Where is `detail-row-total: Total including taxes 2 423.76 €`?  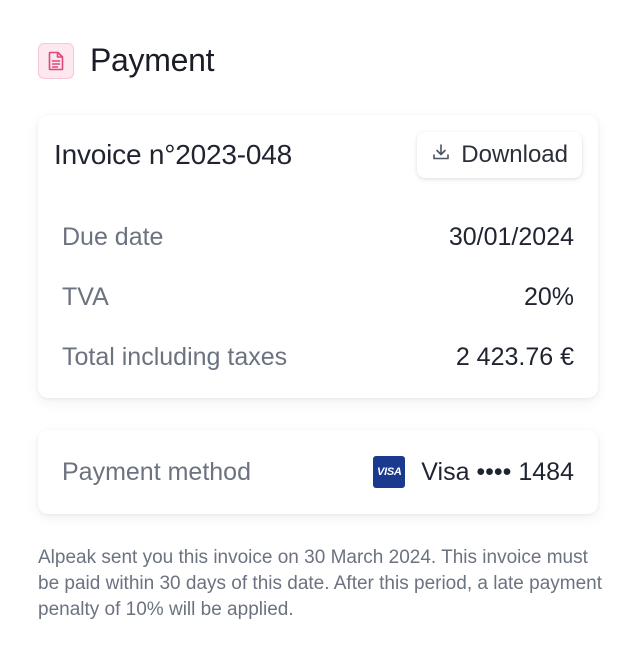 detail-row-total: Total including taxes 2 423.76 € is located at coordinates (318, 357).